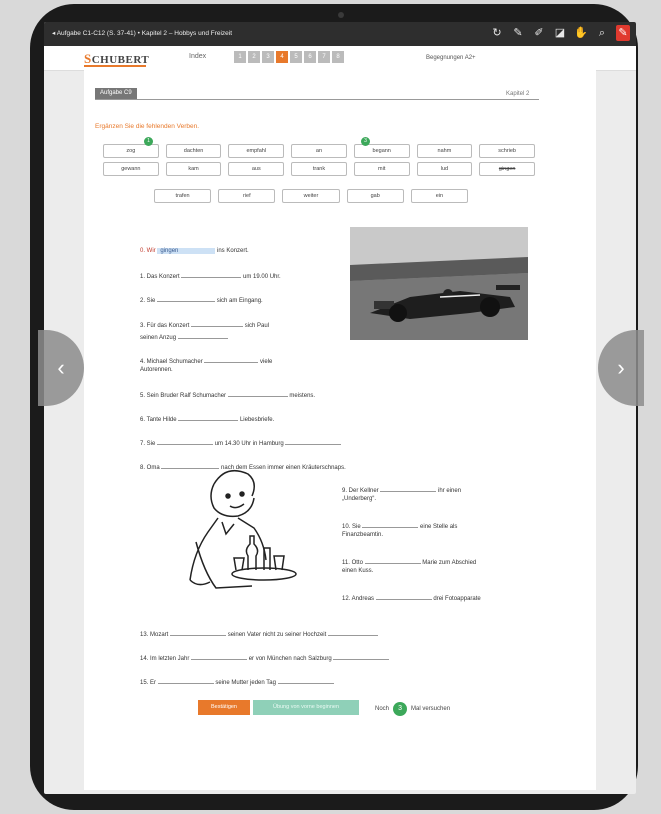 The width and height of the screenshot is (661, 814). Describe the element at coordinates (444, 169) in the screenshot. I see `word-chip: lud` at that location.